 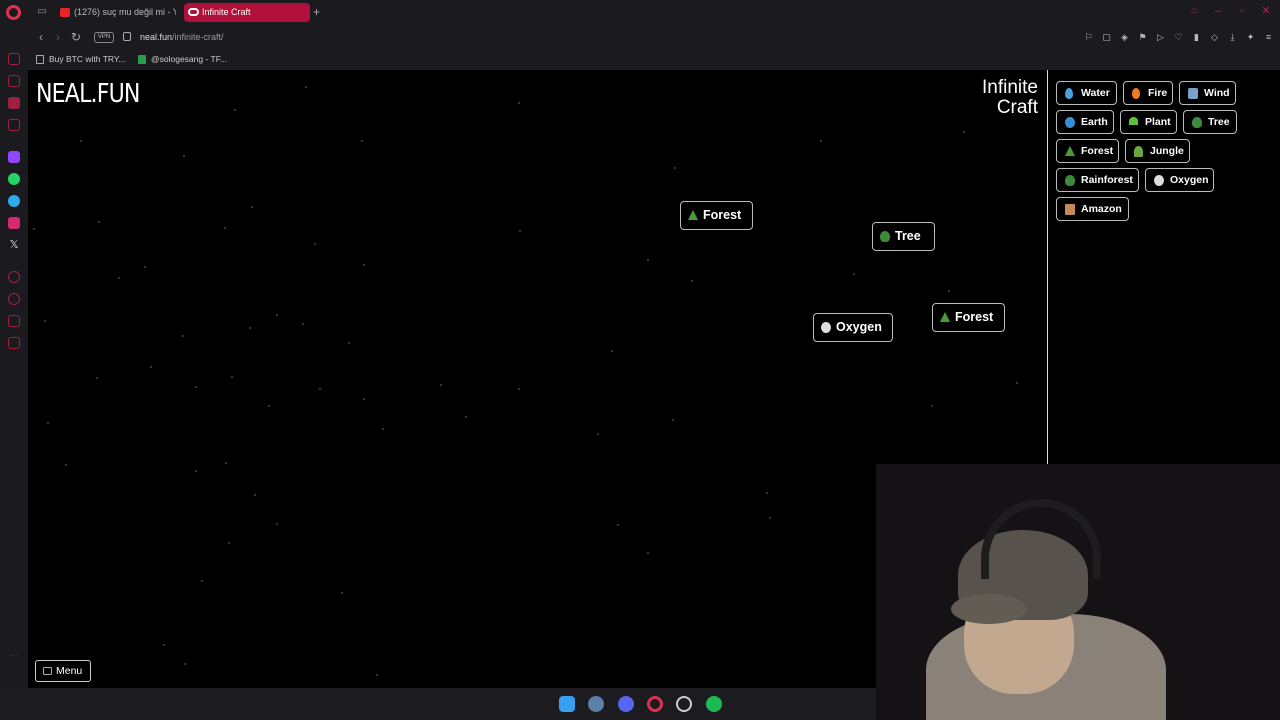 I want to click on item-label: Plant, so click(x=1158, y=122).